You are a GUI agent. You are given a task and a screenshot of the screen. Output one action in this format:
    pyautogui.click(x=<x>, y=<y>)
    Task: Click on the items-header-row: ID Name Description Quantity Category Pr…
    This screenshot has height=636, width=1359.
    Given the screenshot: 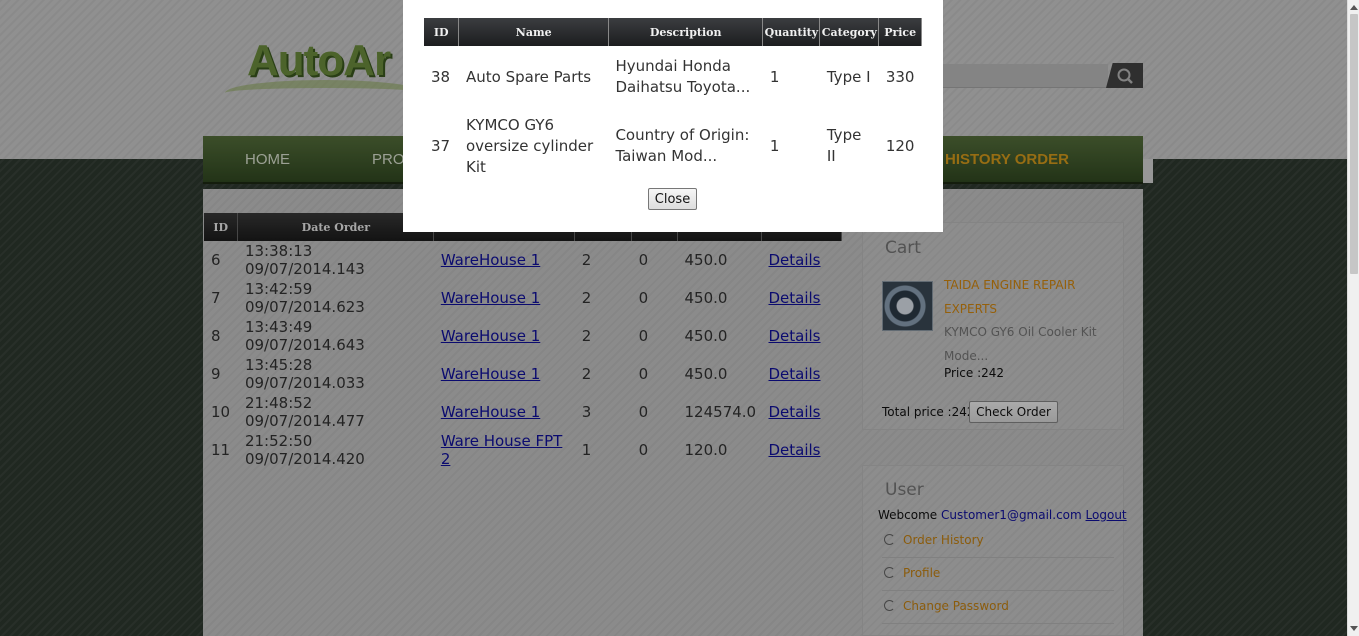 What is the action you would take?
    pyautogui.click(x=673, y=32)
    